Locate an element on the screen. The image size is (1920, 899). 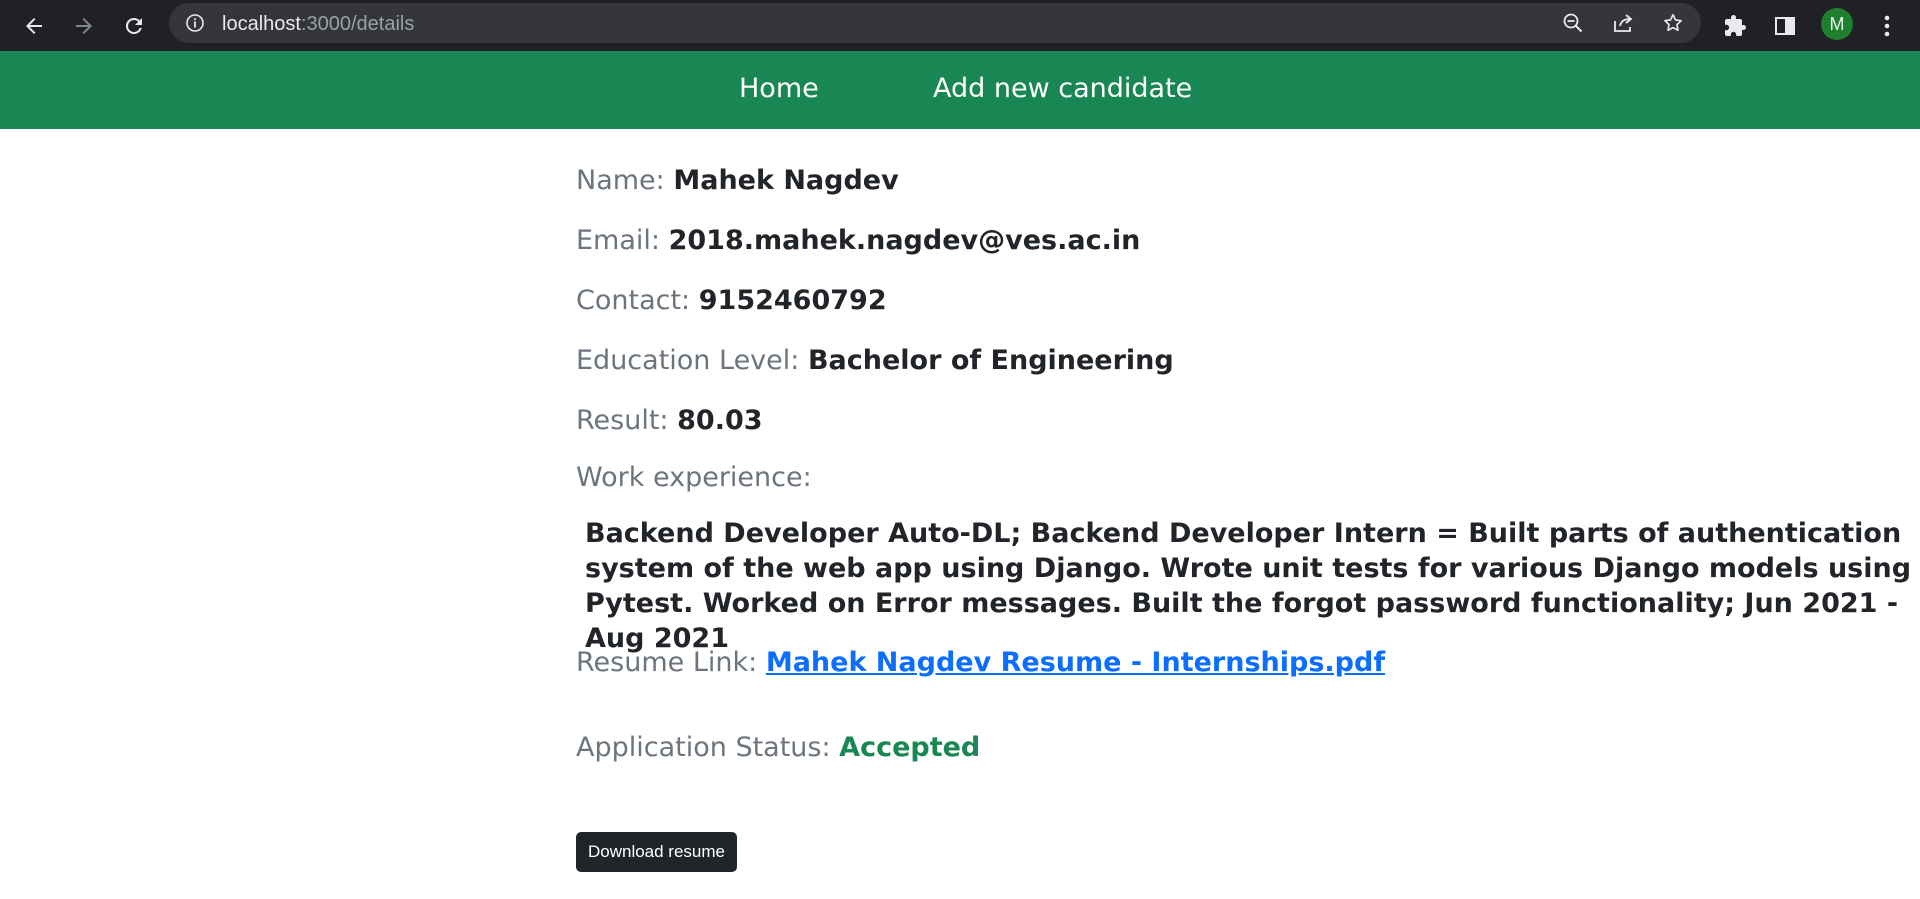
education-value: Bachelor of Engineering is located at coordinates (990, 360).